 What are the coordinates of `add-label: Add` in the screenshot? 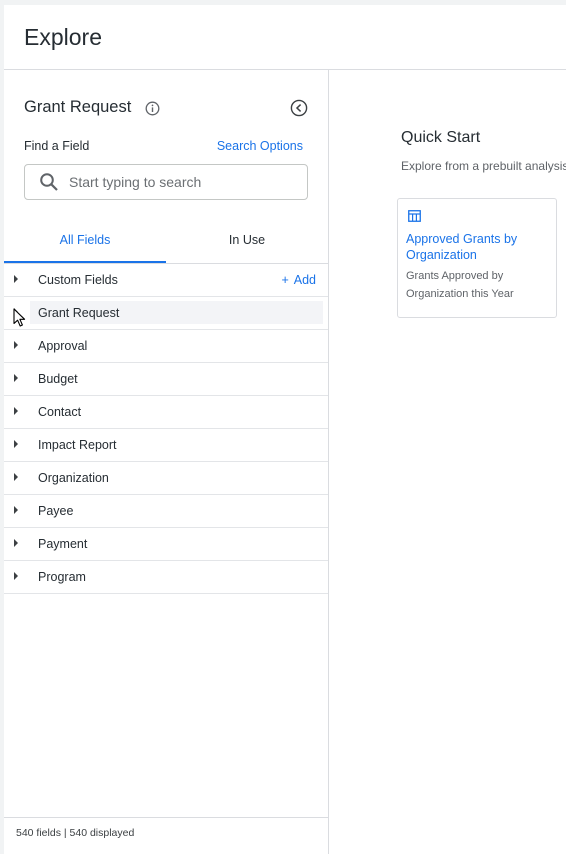 It's located at (304, 280).